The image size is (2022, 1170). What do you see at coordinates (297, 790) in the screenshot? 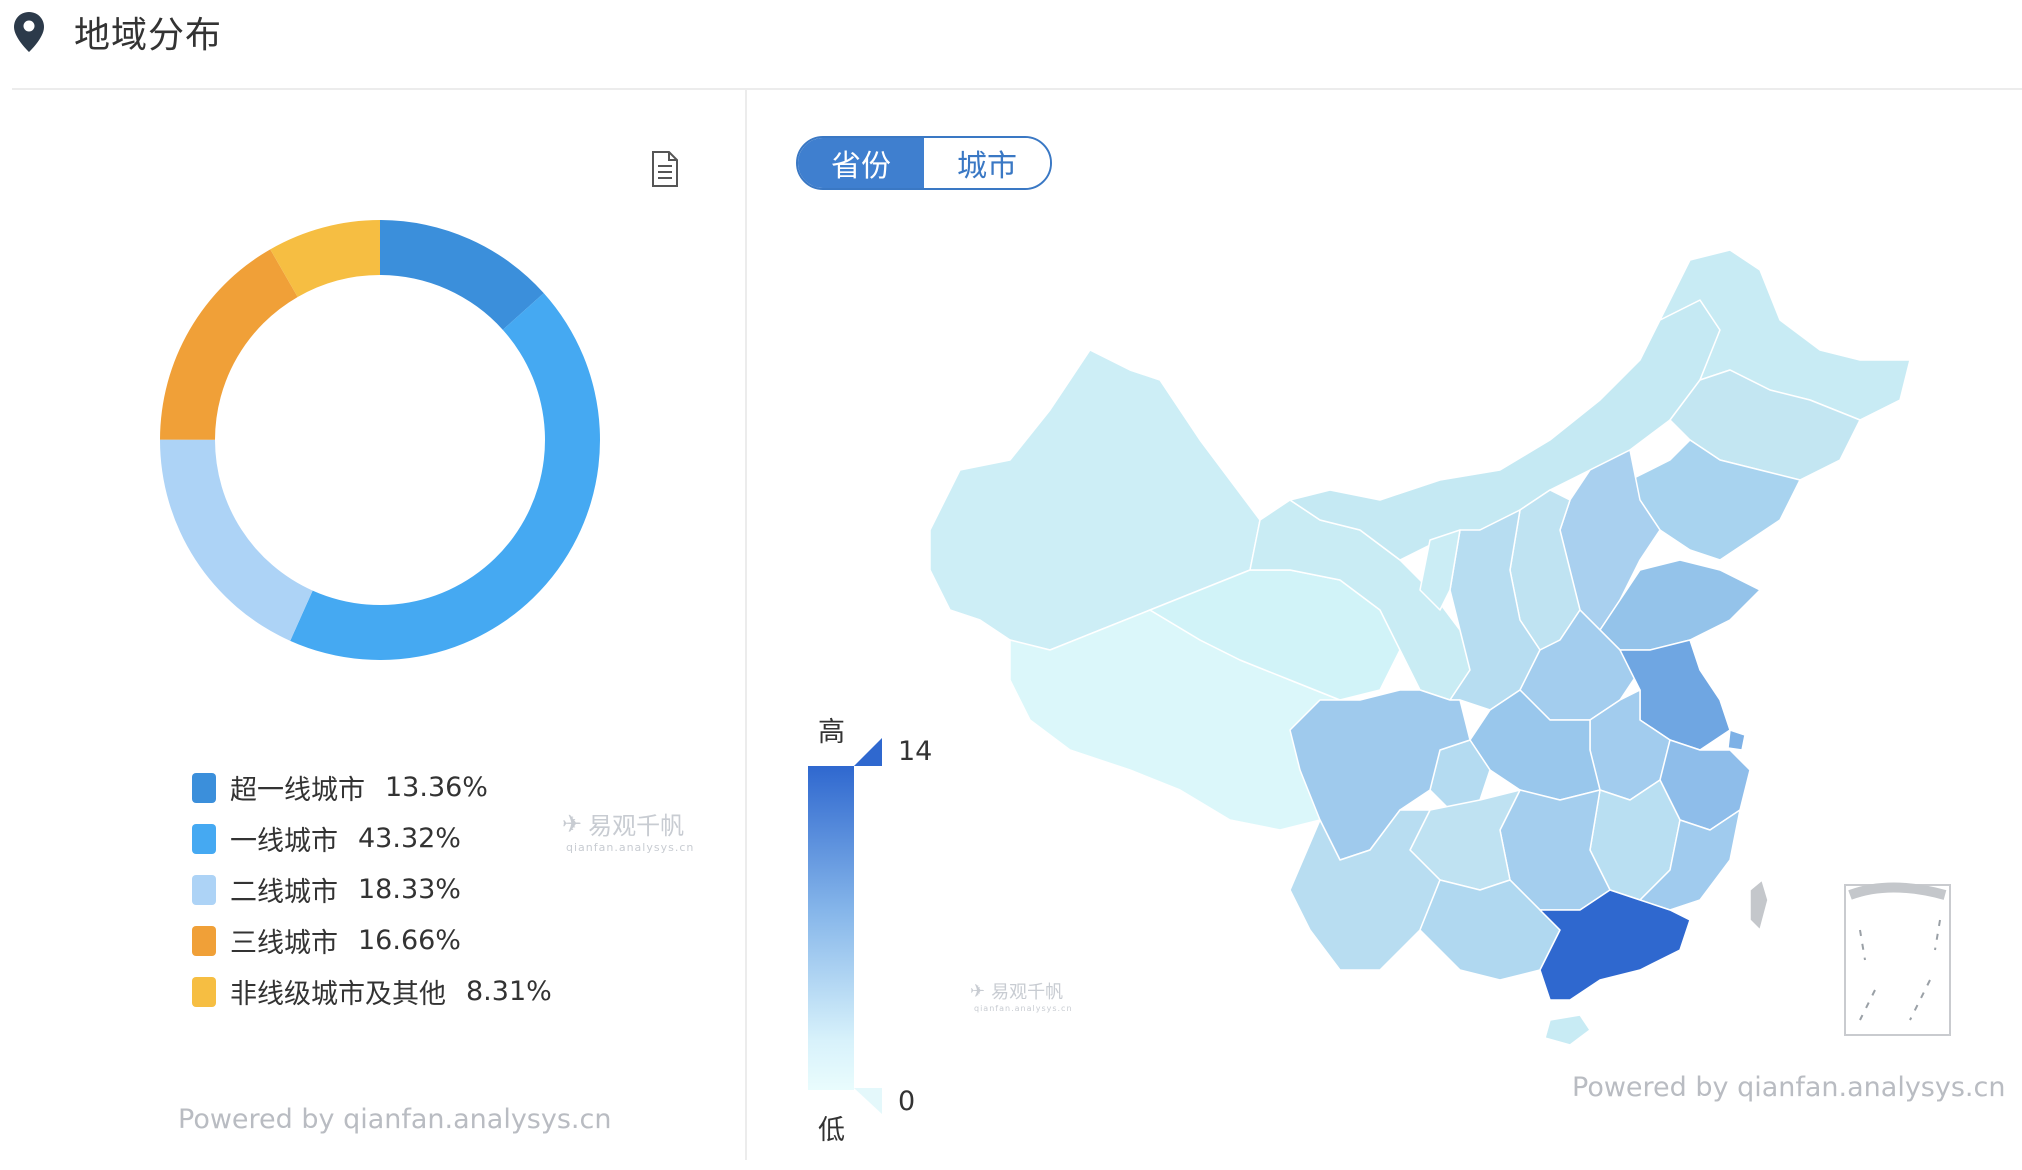
I see `legend-label: 超一线城市` at bounding box center [297, 790].